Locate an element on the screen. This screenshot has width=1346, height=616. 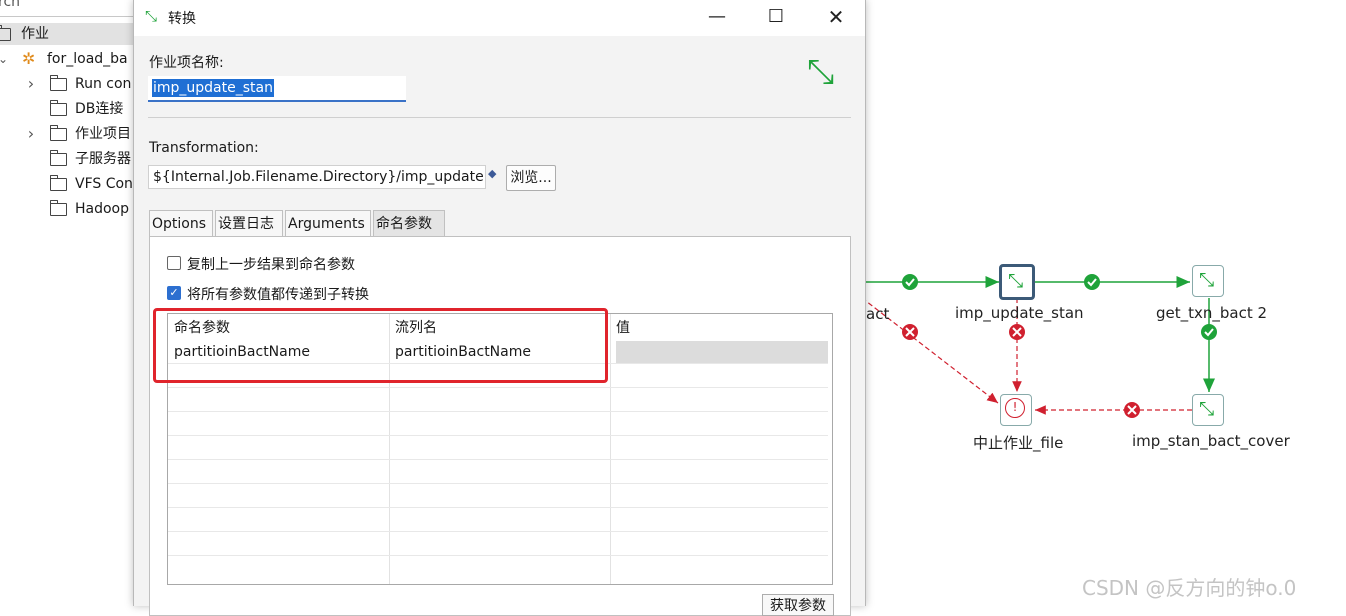
tree-item-slave: 子服务器 is located at coordinates (67, 159).